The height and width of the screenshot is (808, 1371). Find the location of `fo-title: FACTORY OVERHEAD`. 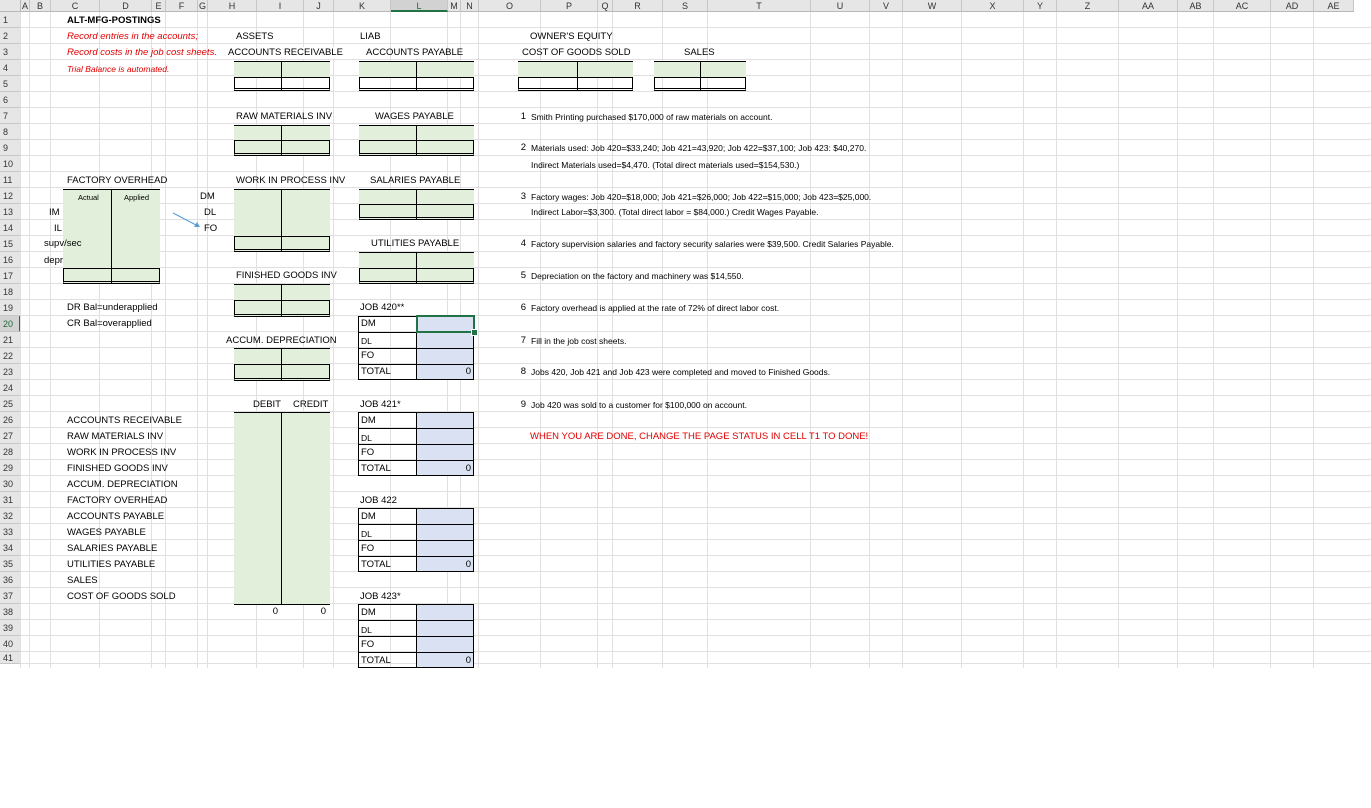

fo-title: FACTORY OVERHEAD is located at coordinates (117, 180).